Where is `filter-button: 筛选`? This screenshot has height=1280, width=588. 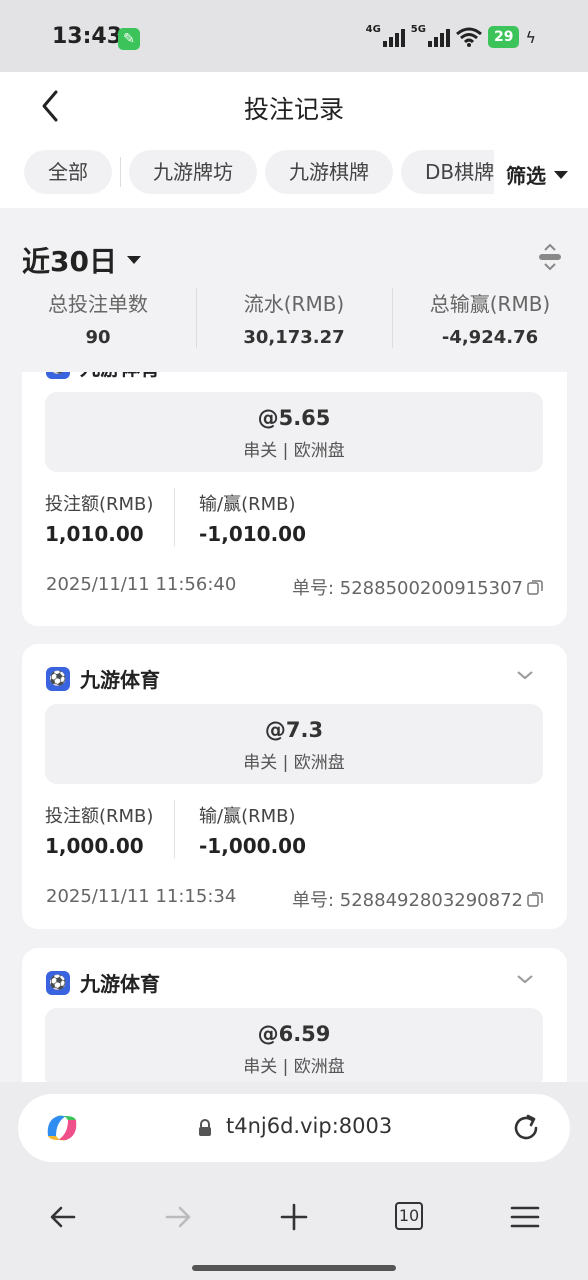
filter-button: 筛选 is located at coordinates (533, 174).